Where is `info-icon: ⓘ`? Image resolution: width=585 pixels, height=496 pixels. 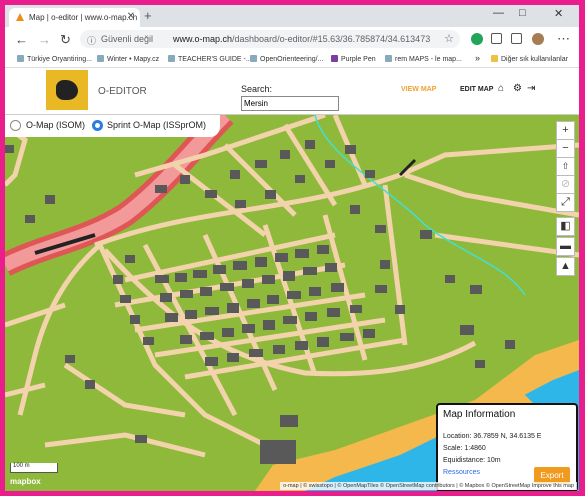 info-icon: ⓘ is located at coordinates (91, 40).